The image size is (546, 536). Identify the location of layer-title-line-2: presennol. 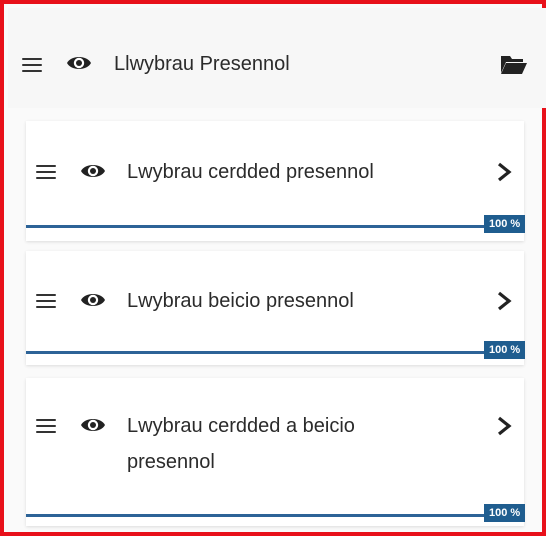
(171, 462).